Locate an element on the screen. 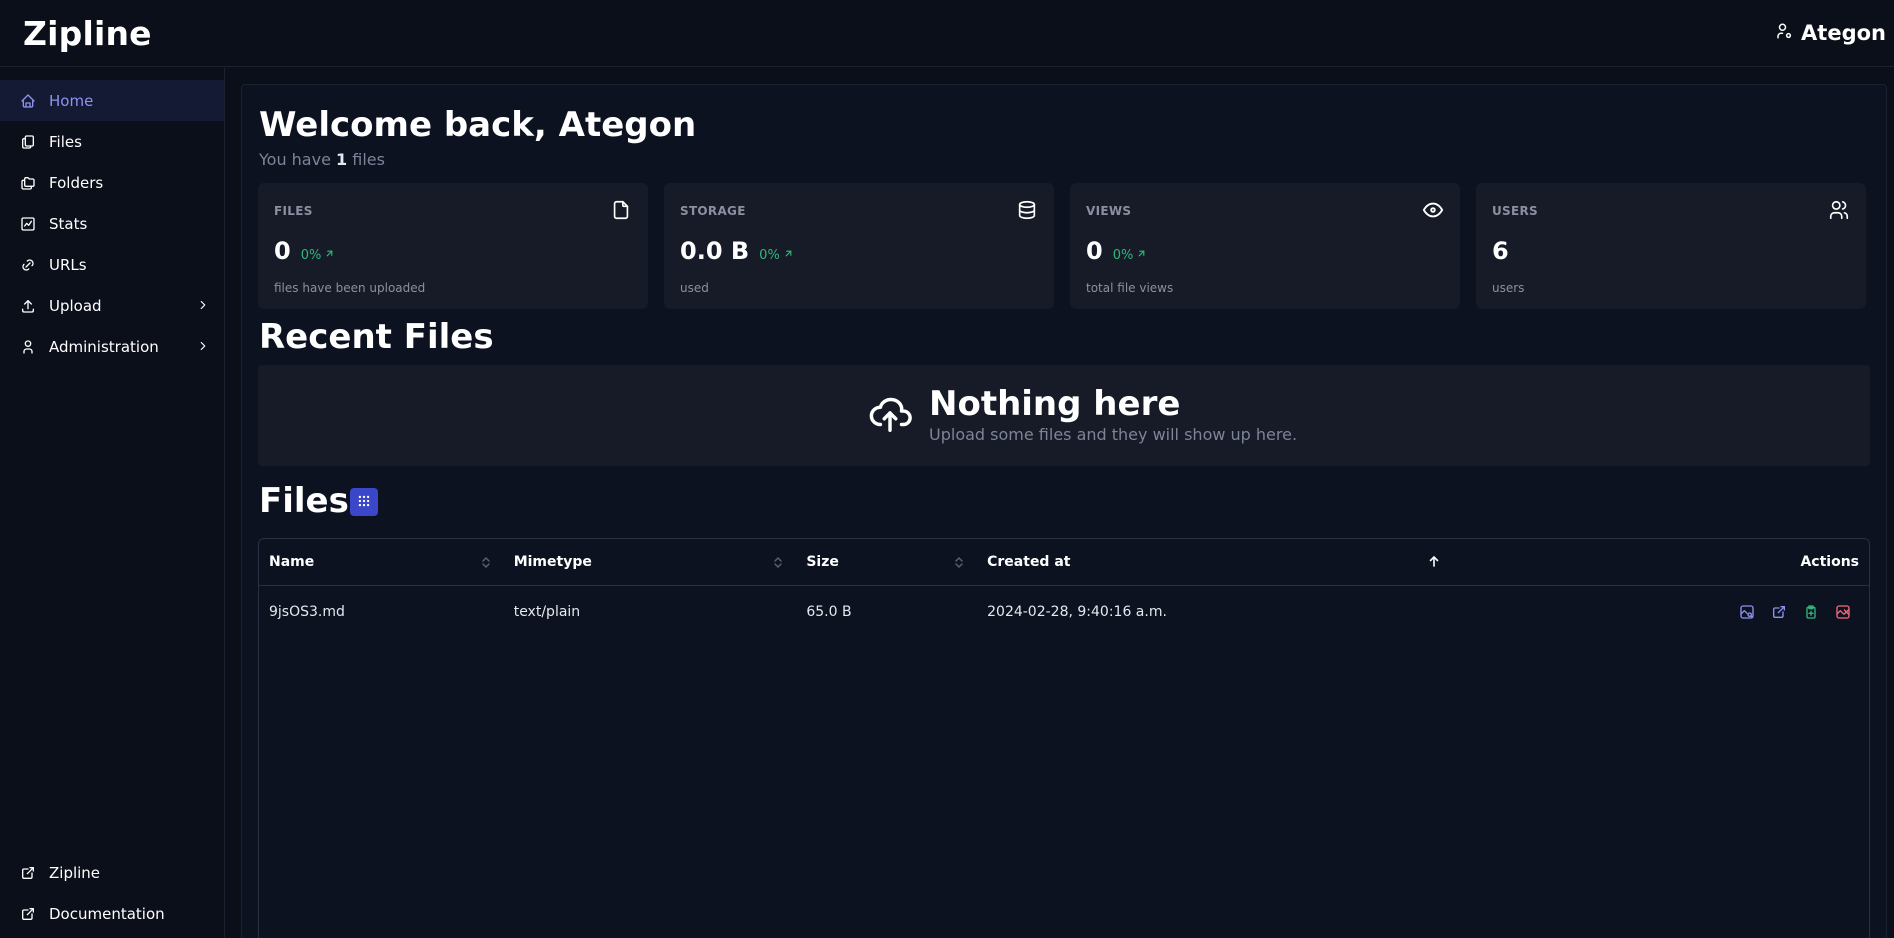  stat-description: users is located at coordinates (1508, 288).